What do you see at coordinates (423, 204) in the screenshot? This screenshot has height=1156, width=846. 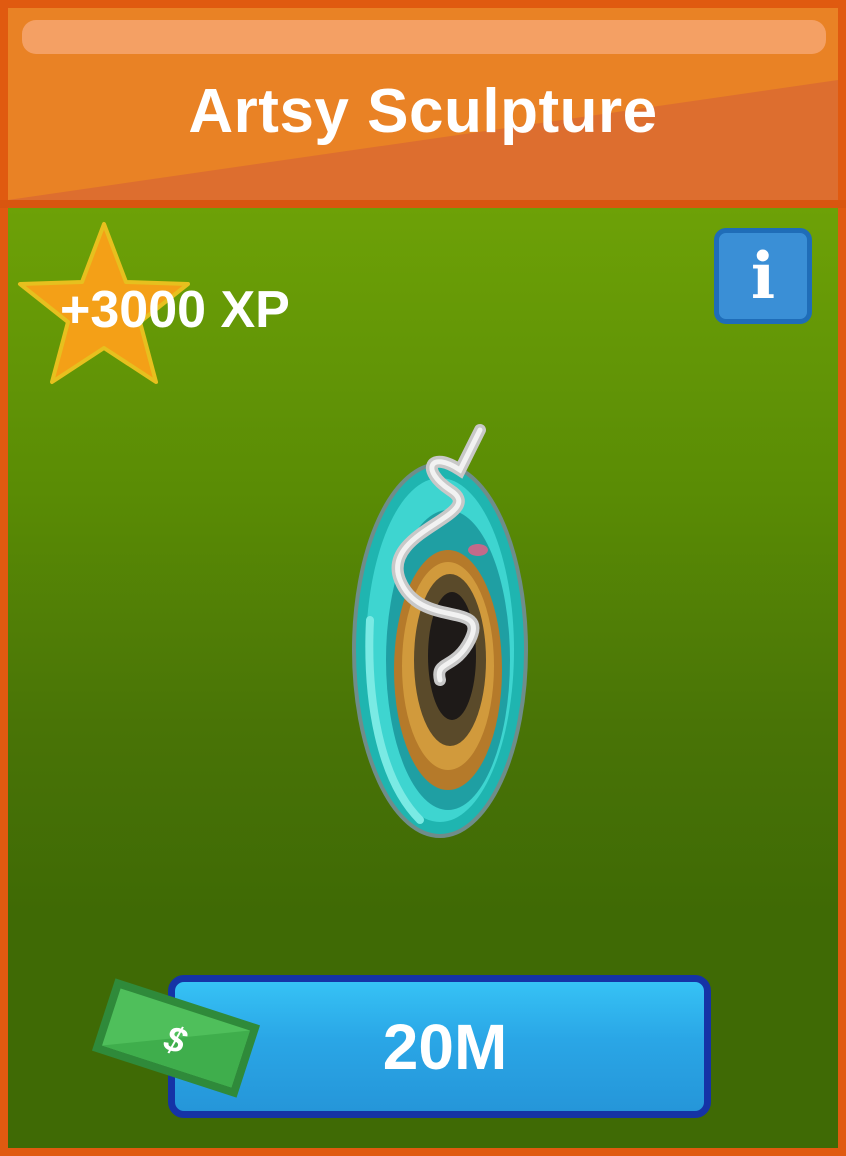 I see `header-divider` at bounding box center [423, 204].